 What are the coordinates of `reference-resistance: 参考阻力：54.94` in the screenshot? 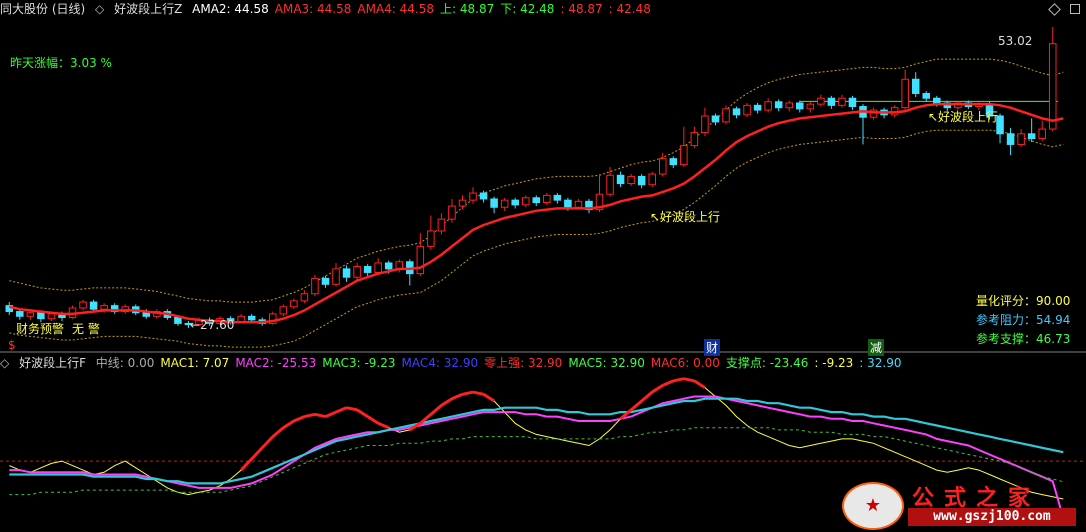 It's located at (1023, 320).